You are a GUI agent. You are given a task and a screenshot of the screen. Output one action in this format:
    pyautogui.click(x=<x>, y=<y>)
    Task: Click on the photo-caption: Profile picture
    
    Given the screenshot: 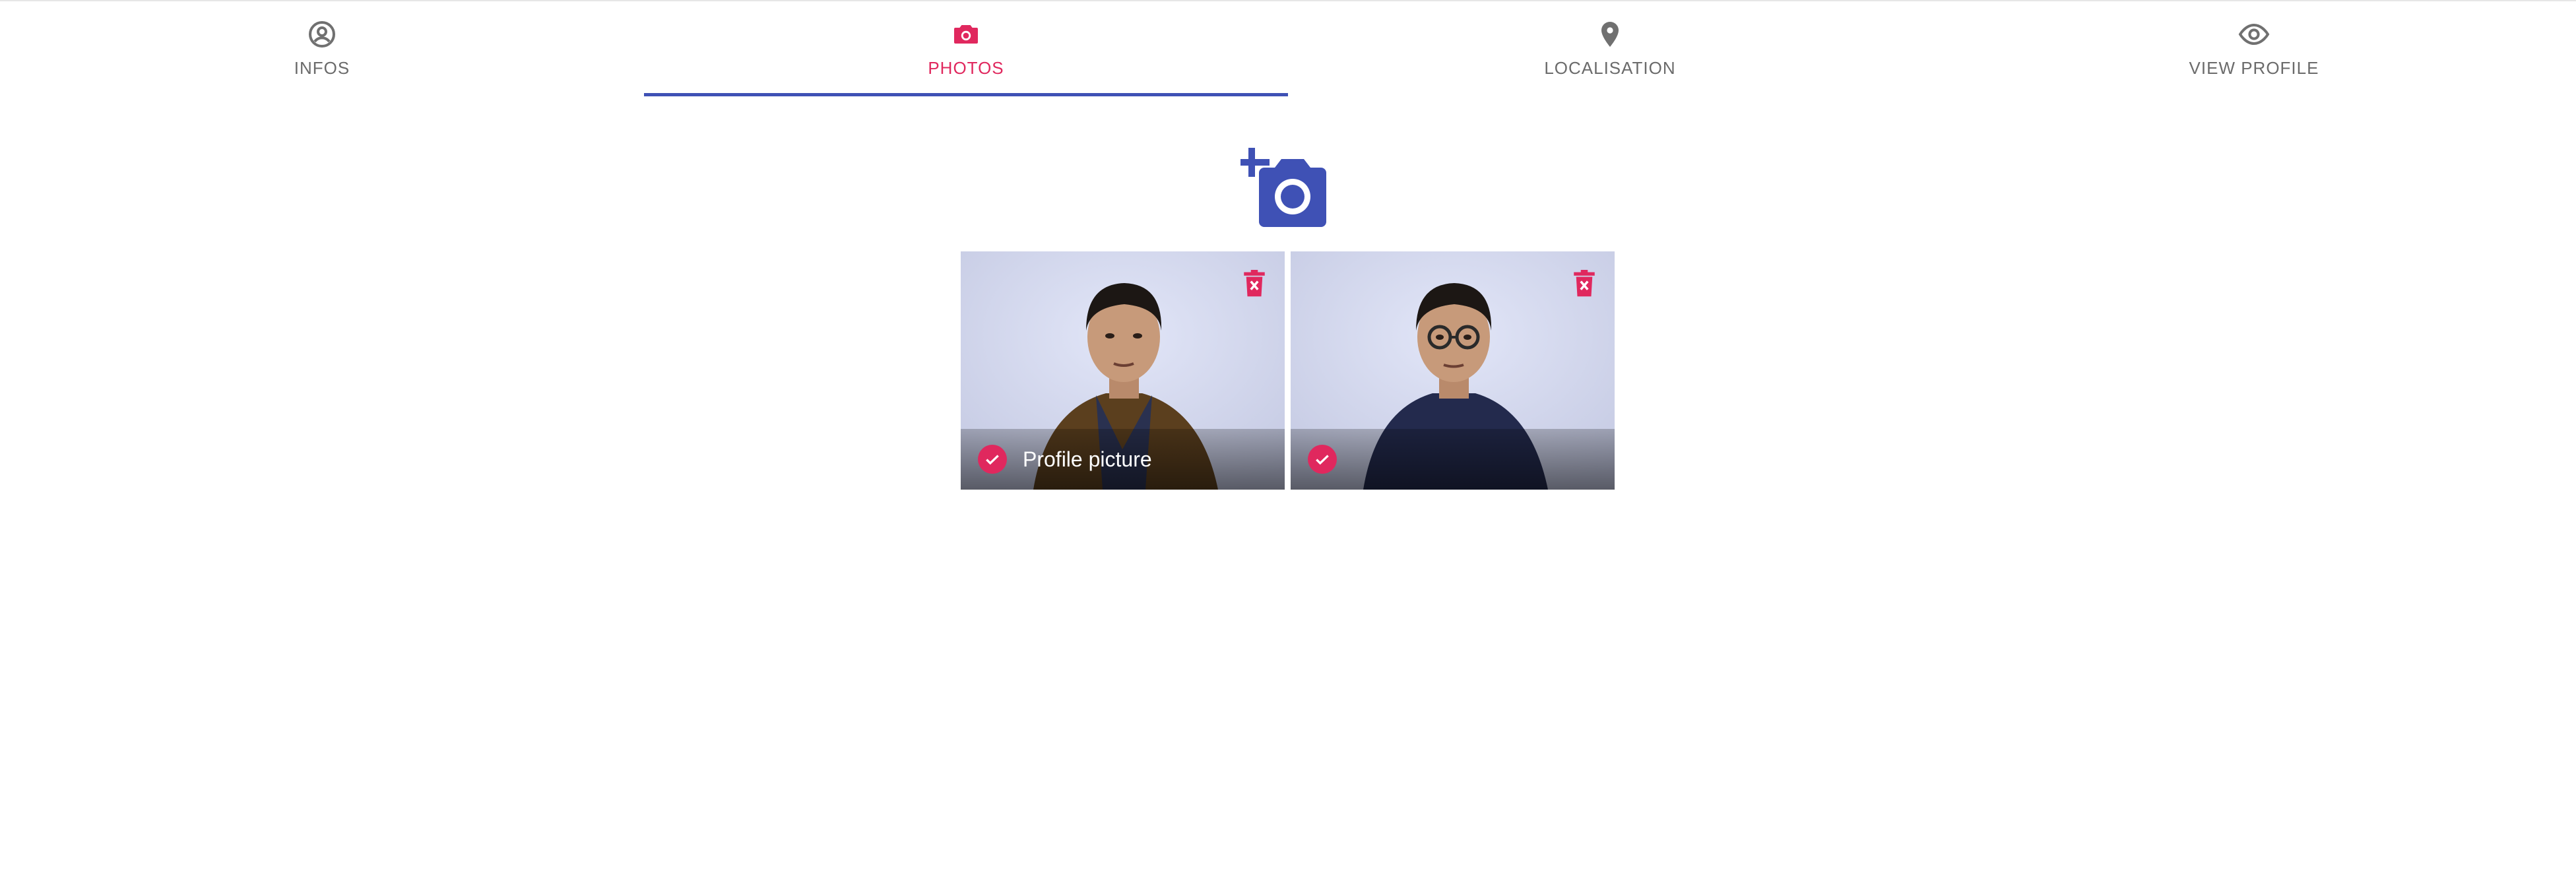 What is the action you would take?
    pyautogui.click(x=1087, y=459)
    